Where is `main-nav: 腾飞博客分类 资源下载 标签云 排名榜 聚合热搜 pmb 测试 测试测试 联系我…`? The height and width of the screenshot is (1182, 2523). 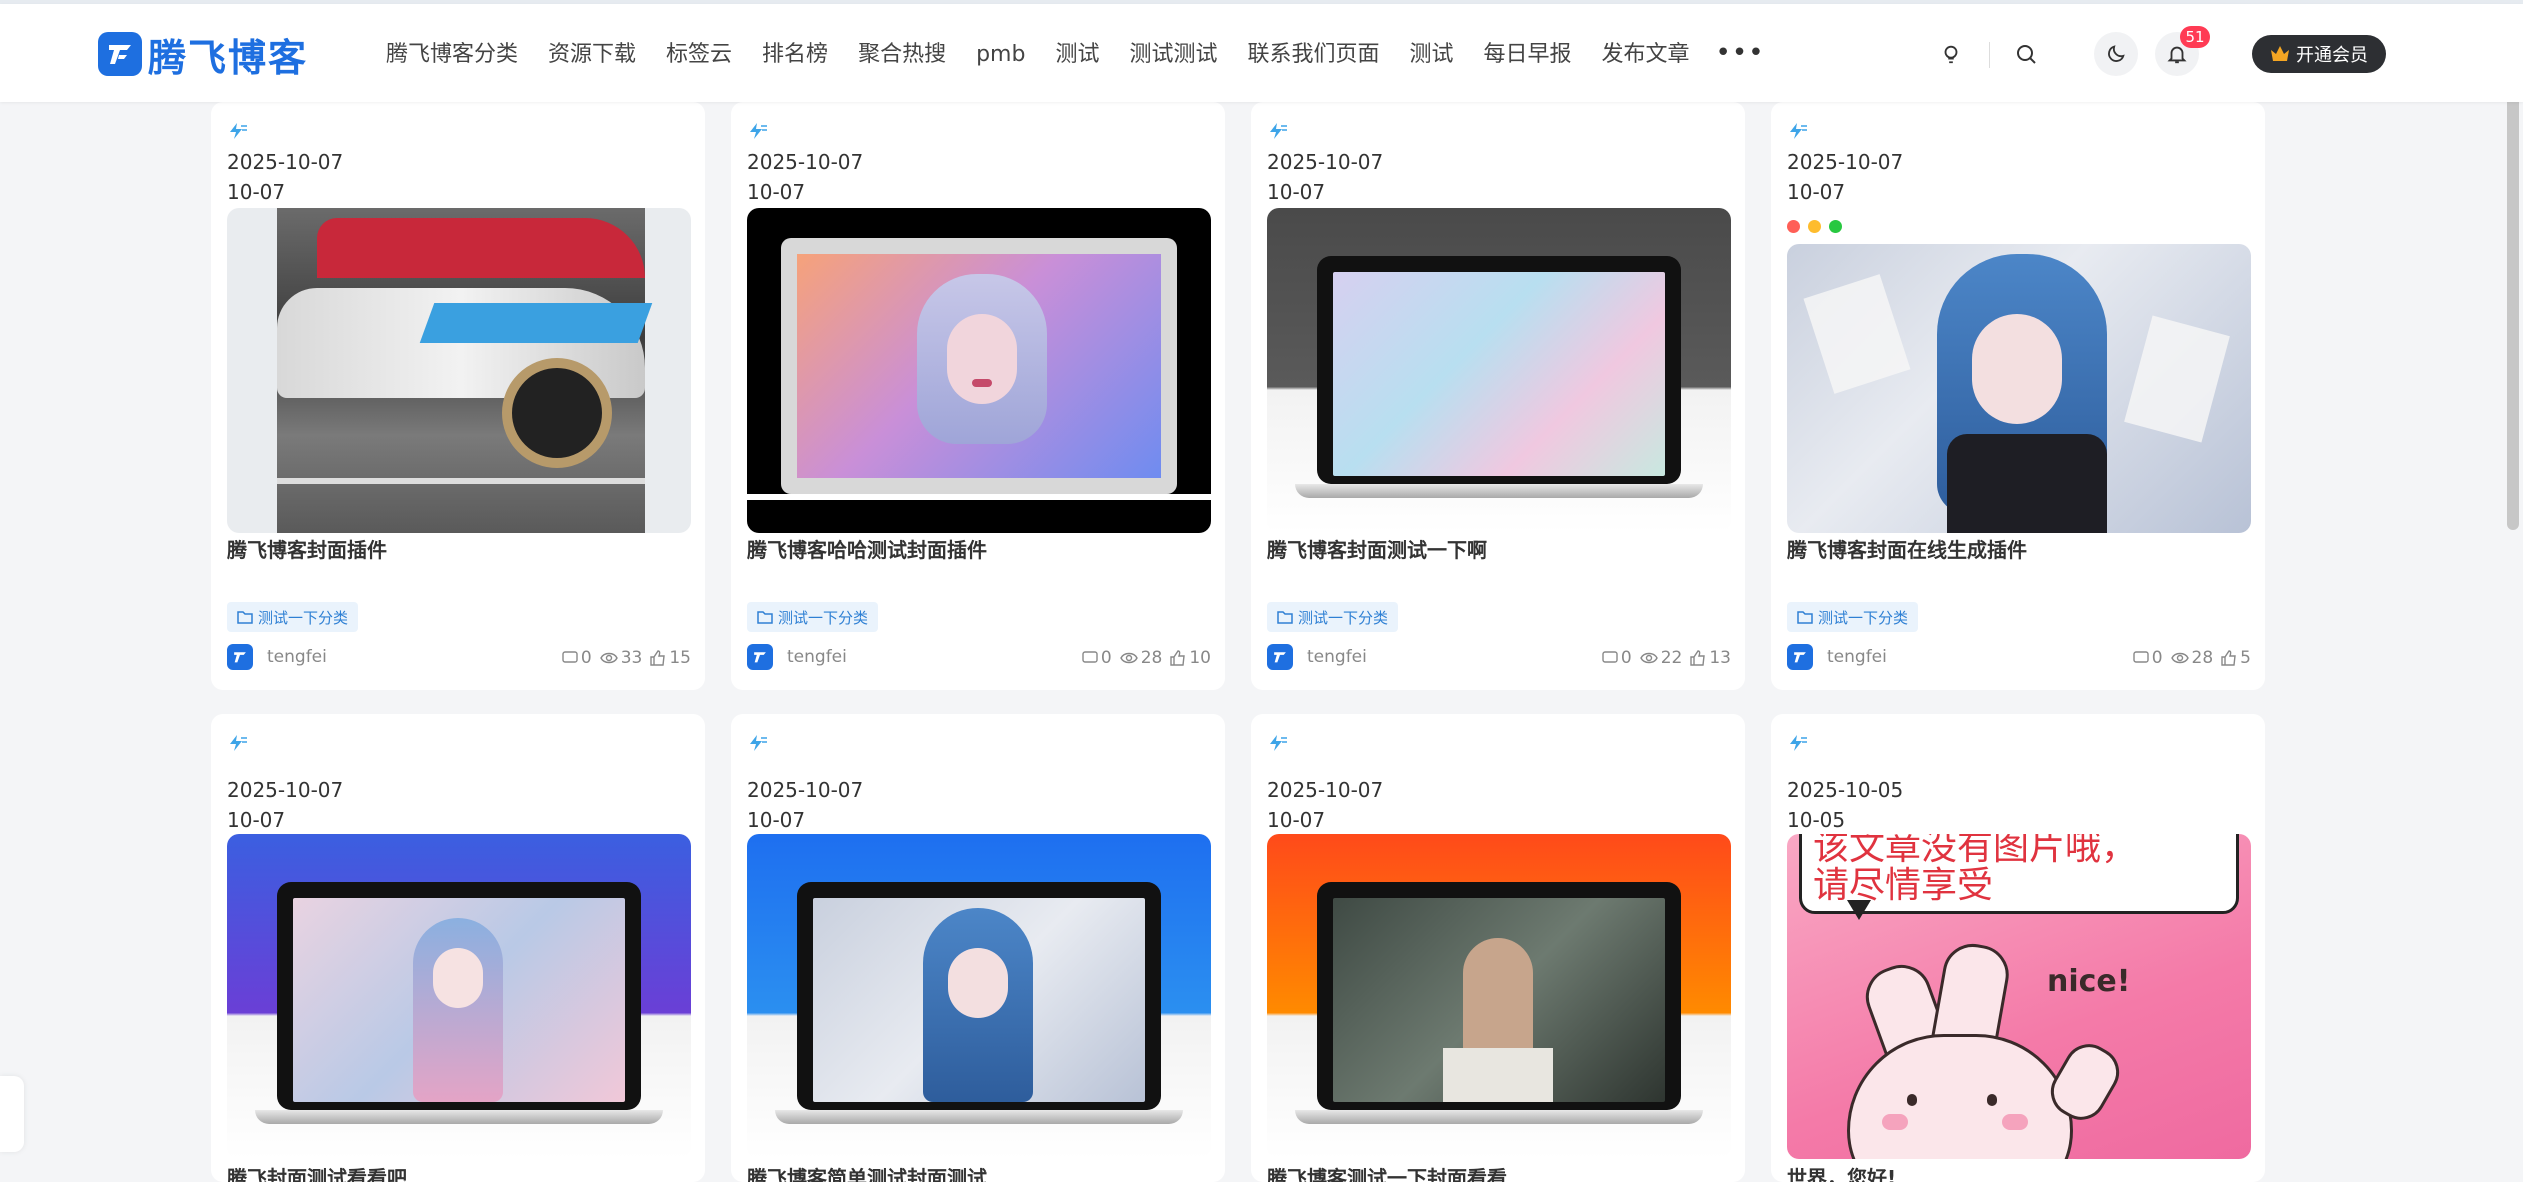 main-nav: 腾飞博客分类 资源下载 标签云 排名榜 聚合热搜 pmb 测试 测试测试 联系我… is located at coordinates (1090, 55).